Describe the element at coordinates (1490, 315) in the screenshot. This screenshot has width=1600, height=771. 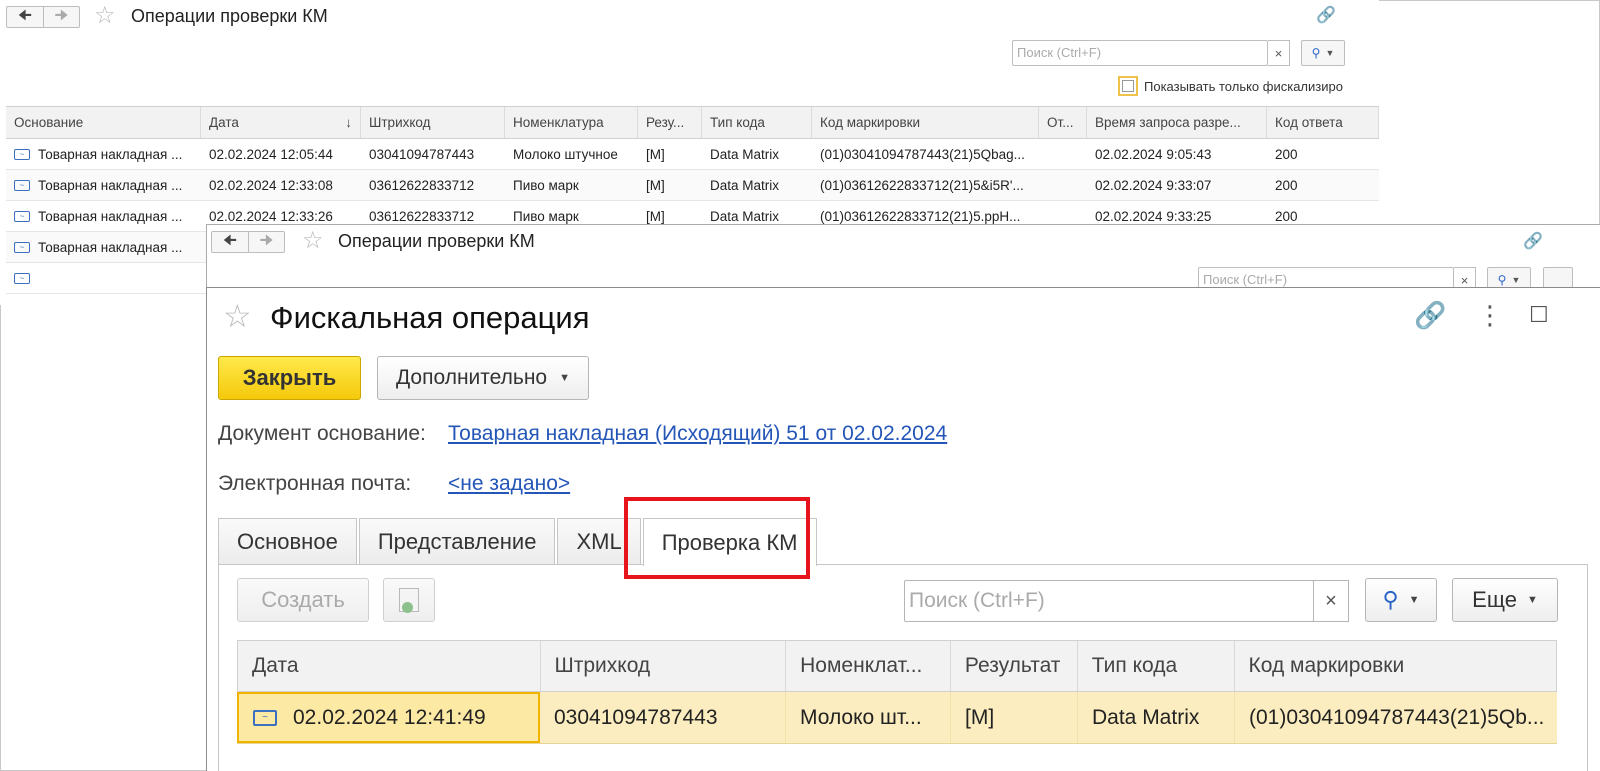
I see `more-vertical-icon: ⋮` at that location.